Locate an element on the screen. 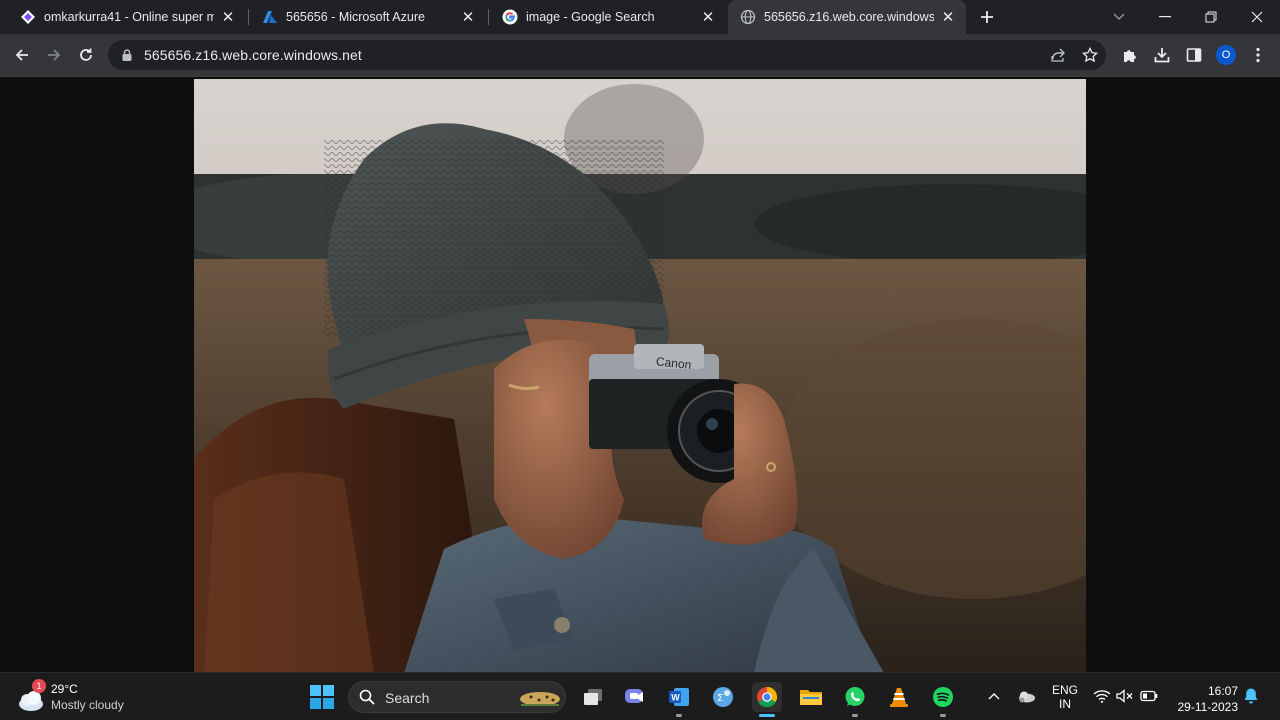 The width and height of the screenshot is (1280, 720). tab-microsoft-azure: 565656 - Microsoft Azure ✕ is located at coordinates (368, 17).